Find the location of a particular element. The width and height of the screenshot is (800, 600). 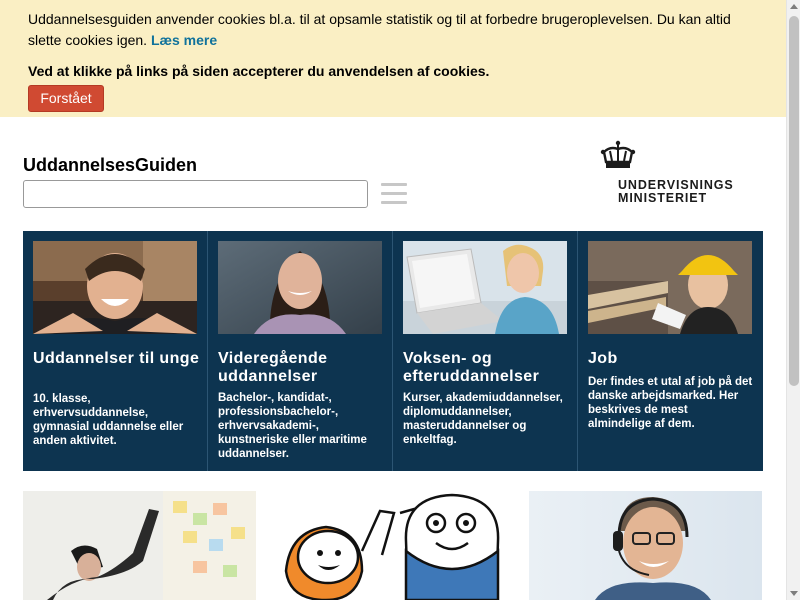

page-scrollbar is located at coordinates (793, 300).